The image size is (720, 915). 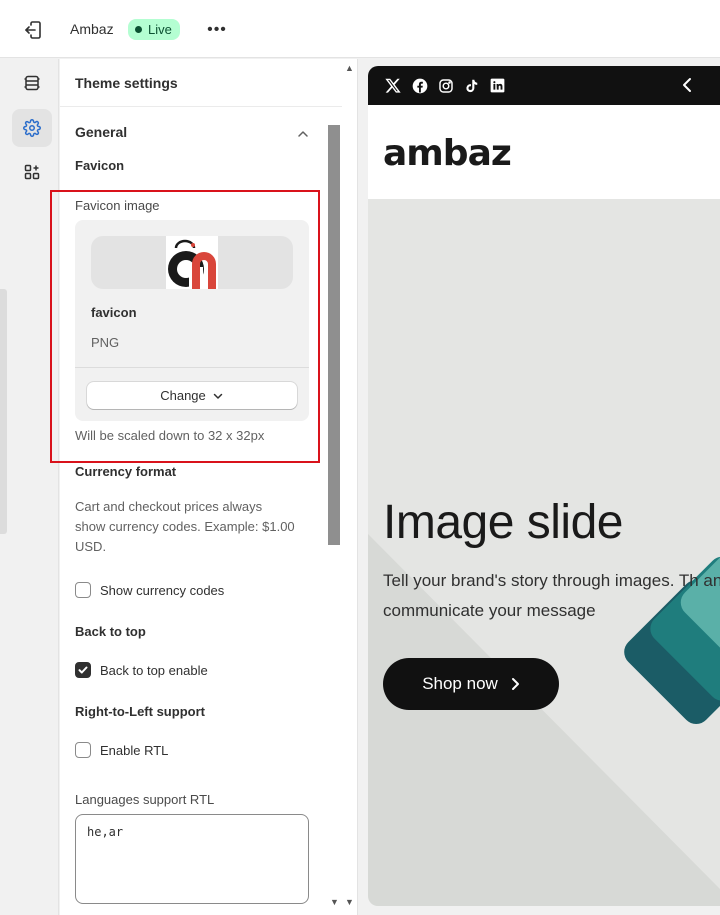 I want to click on enable-rtl-row: Enable RTL, so click(x=121, y=750).